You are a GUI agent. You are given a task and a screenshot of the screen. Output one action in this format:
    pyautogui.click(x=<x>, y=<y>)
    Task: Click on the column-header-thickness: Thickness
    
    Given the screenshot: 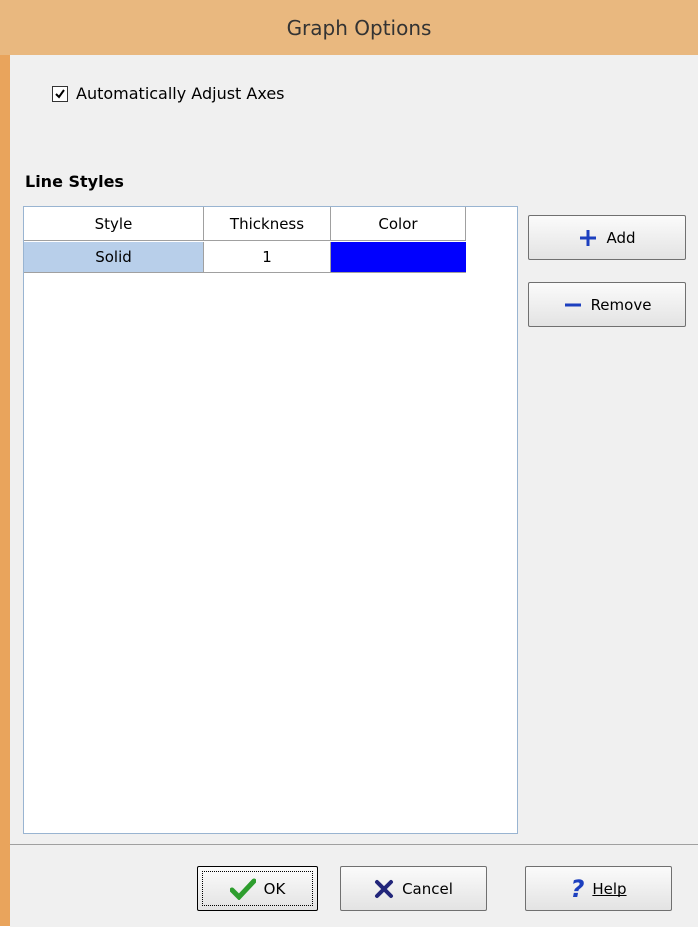 What is the action you would take?
    pyautogui.click(x=267, y=224)
    